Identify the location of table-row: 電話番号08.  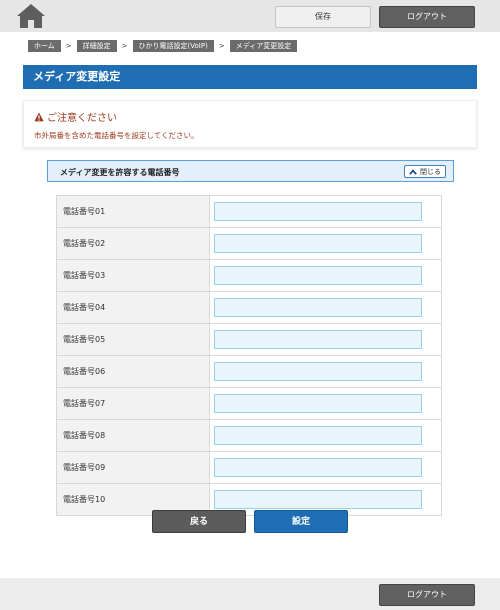
(249, 435).